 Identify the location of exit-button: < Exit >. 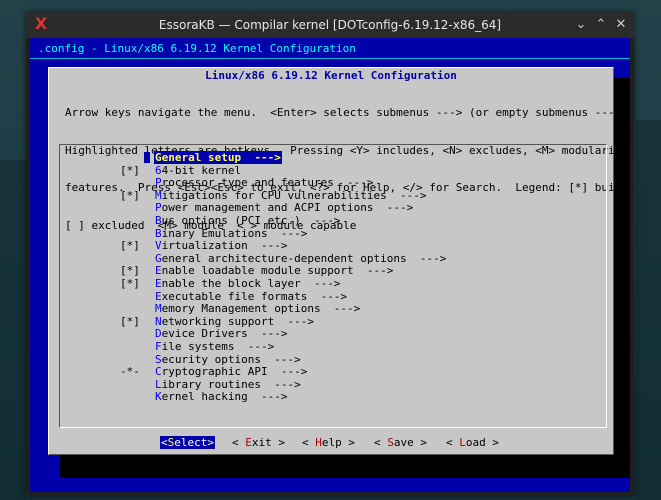
(258, 442).